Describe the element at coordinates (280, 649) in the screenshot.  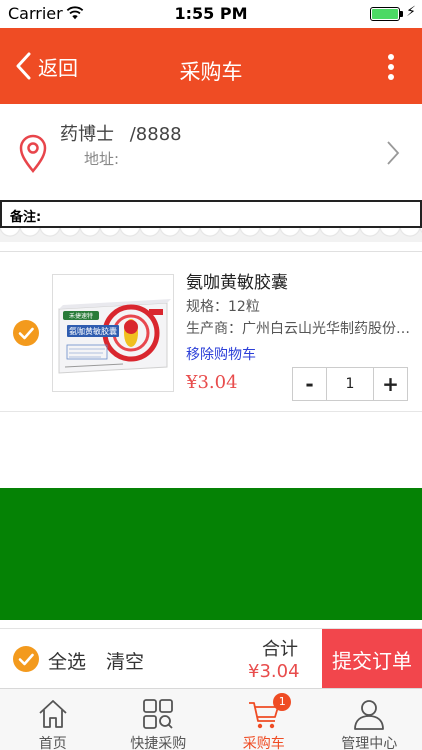
I see `total-label: 合计` at that location.